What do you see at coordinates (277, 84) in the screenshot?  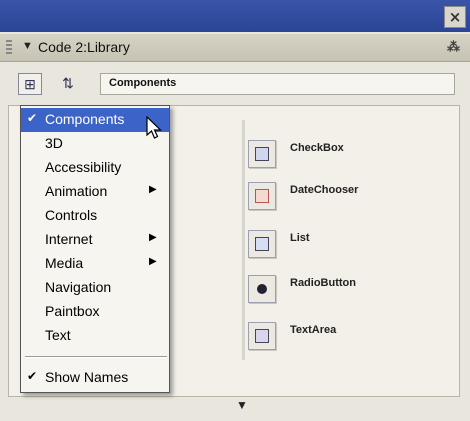 I see `library-name-field: Components` at bounding box center [277, 84].